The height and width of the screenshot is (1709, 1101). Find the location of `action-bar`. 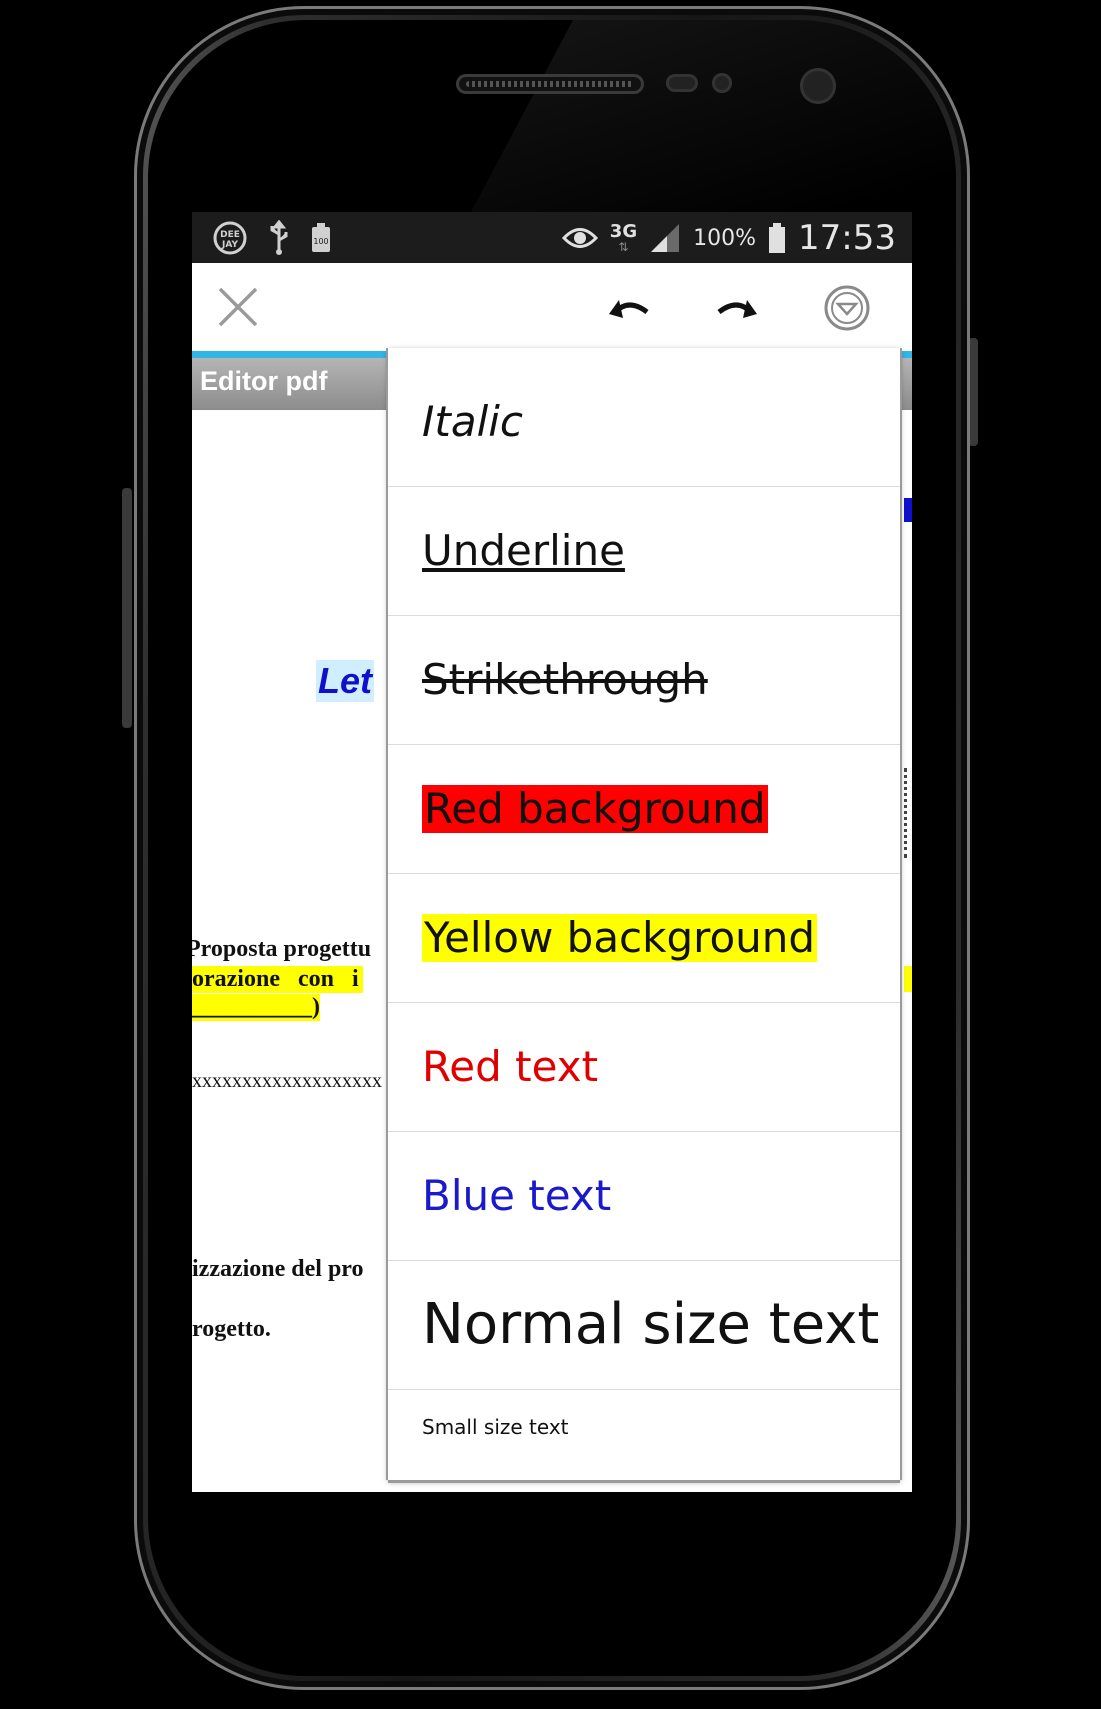

action-bar is located at coordinates (552, 307).